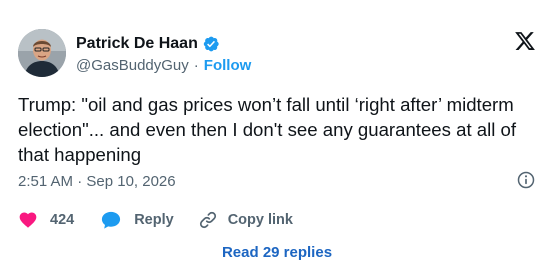 The height and width of the screenshot is (266, 554). Describe the element at coordinates (260, 220) in the screenshot. I see `copy-link-label: Copy link` at that location.